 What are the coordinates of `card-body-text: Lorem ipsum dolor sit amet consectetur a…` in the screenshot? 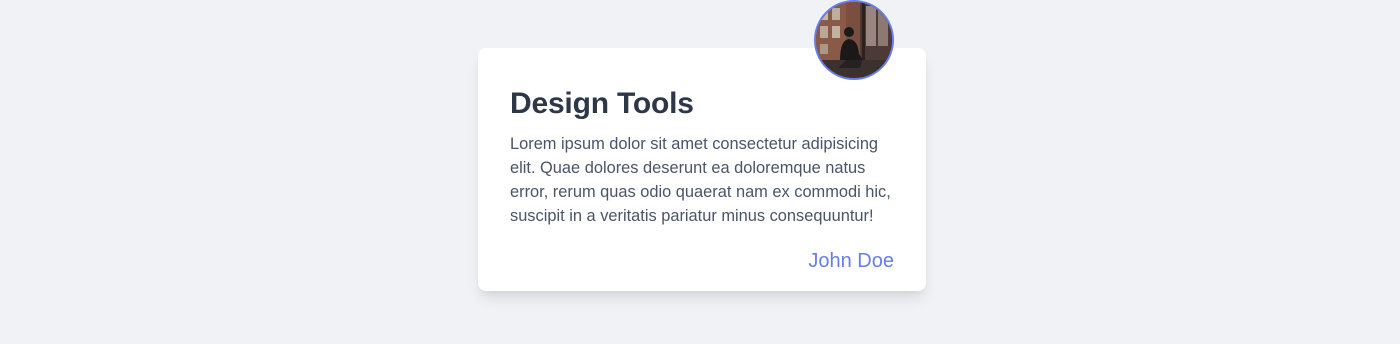 It's located at (700, 180).